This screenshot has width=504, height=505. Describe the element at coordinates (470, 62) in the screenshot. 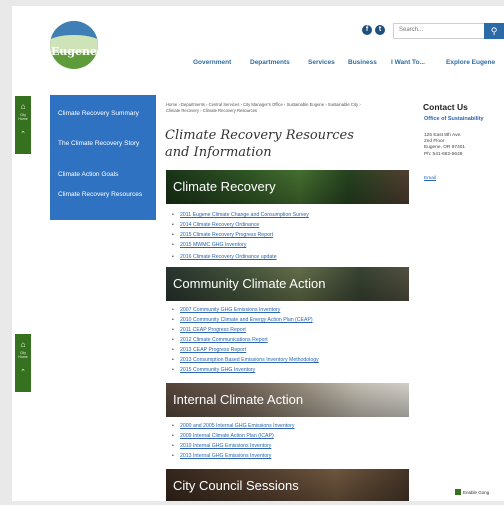

I see `nav-explore-eugene: Explore Eugene` at that location.